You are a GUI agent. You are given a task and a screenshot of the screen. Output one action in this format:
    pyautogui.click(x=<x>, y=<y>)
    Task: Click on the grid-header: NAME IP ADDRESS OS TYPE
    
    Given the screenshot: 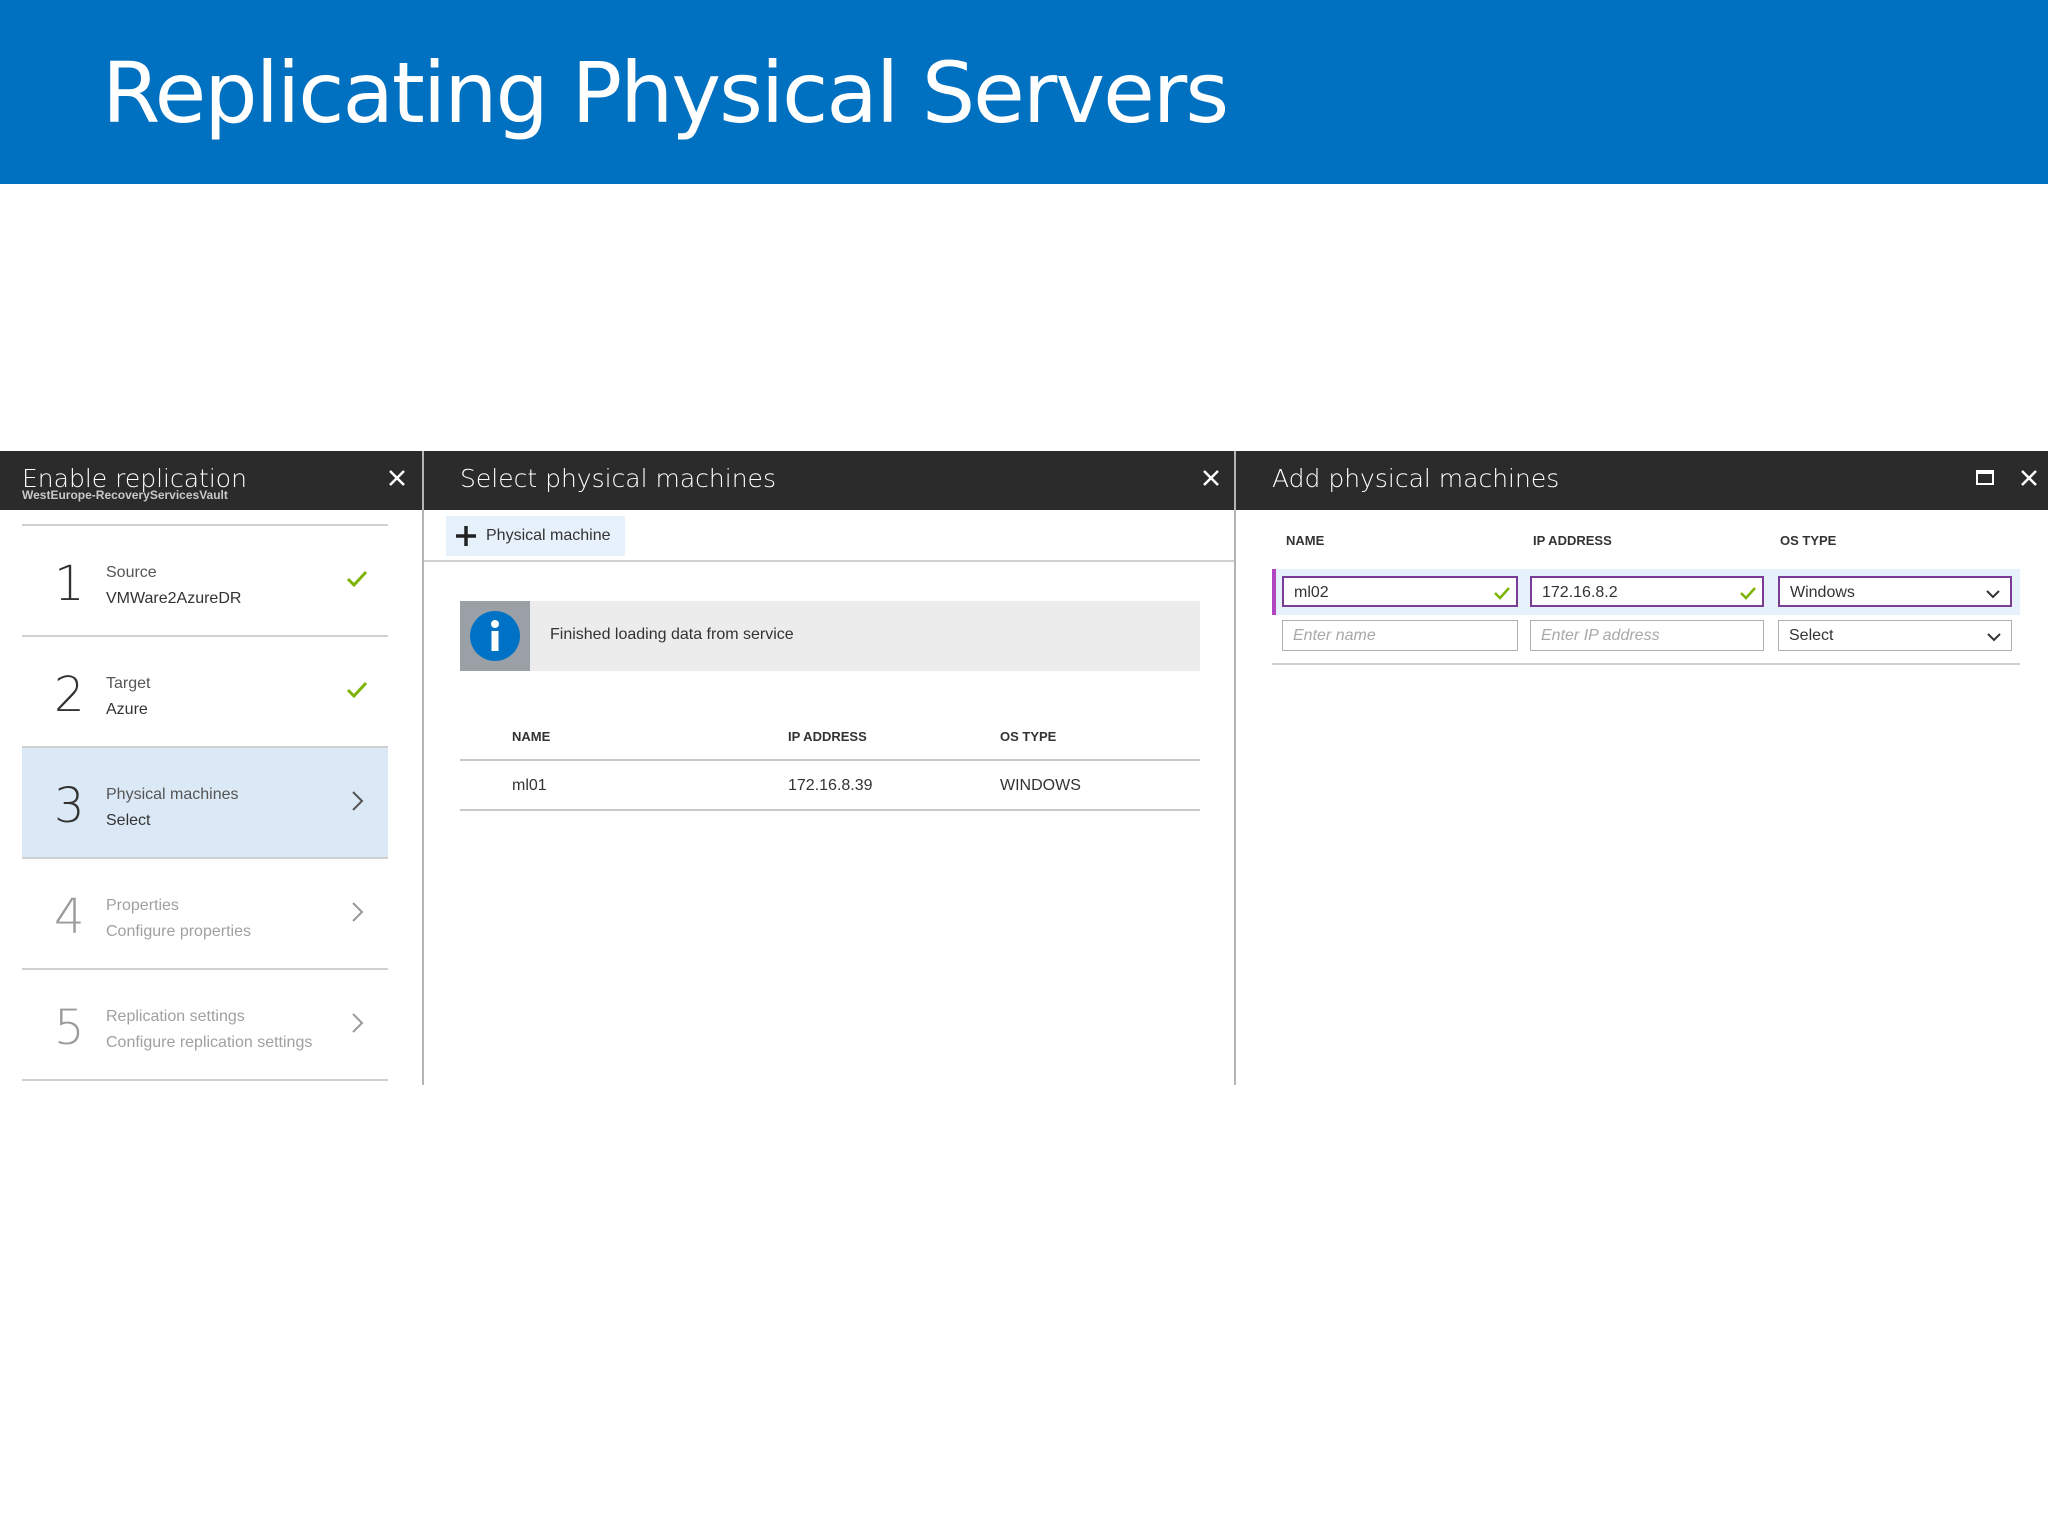 What is the action you would take?
    pyautogui.click(x=830, y=735)
    